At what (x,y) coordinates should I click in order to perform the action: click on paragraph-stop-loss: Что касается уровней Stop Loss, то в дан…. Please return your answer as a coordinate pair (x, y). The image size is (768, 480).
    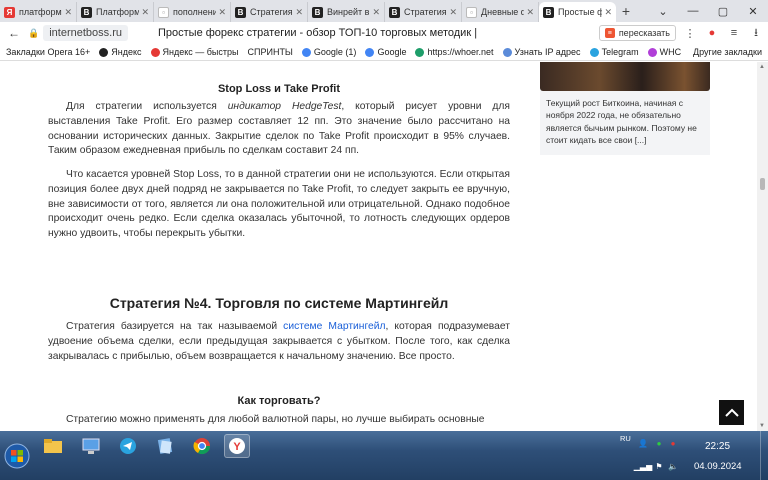
    Looking at the image, I should click on (279, 204).